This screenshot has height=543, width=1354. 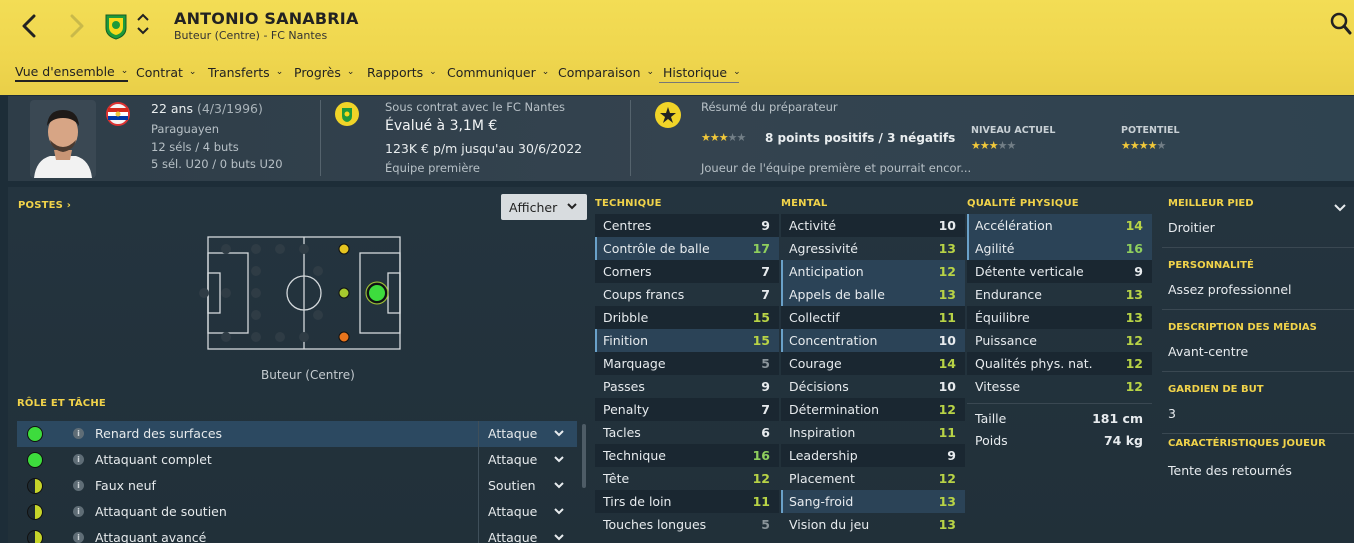 I want to click on attribute-row: Placement 12, so click(x=873, y=478).